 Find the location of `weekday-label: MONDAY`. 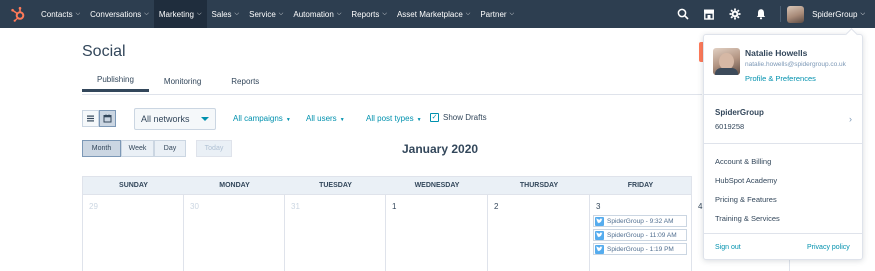

weekday-label: MONDAY is located at coordinates (234, 185).